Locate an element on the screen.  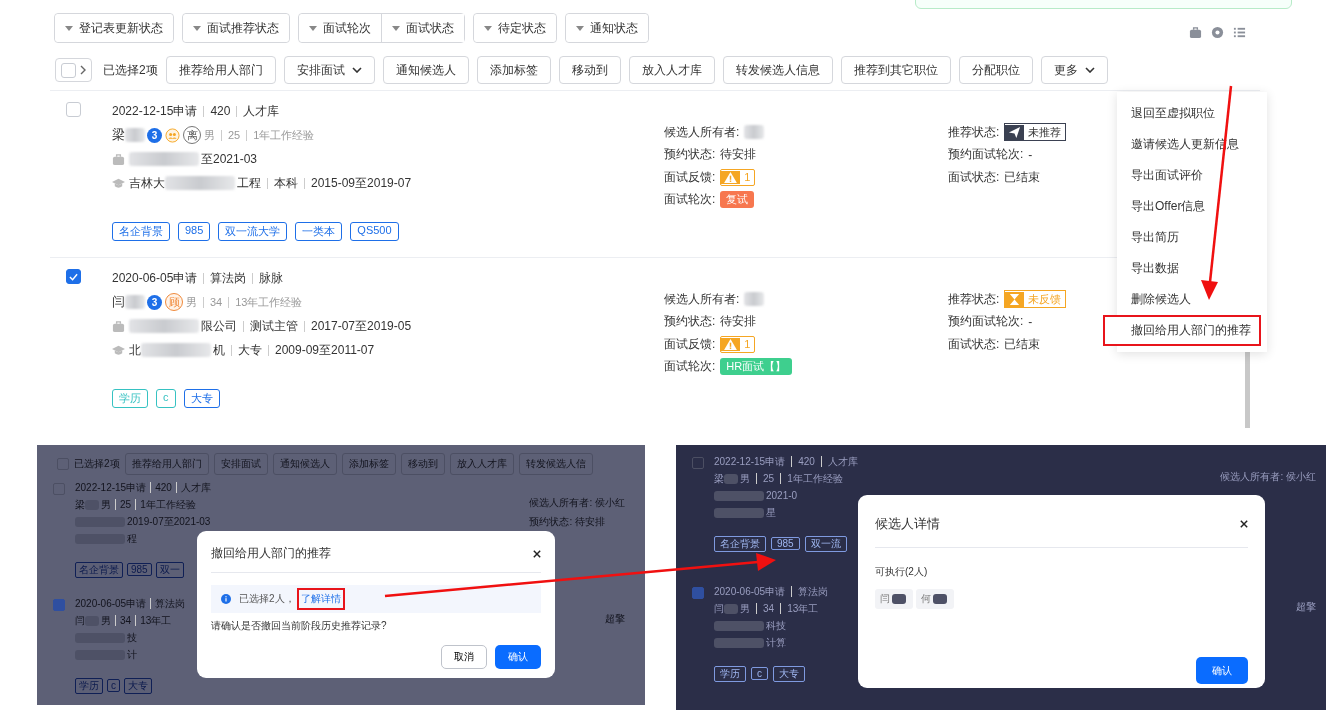
education: 2009-09至2011-07 is located at coordinates (325, 350).